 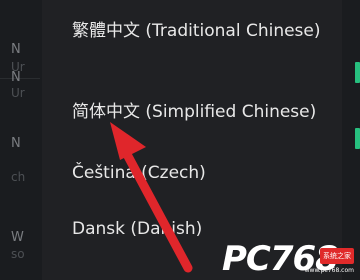 I want to click on language-option-simplified-chinese: 简体中文 (Simplified Chinese), so click(x=192, y=112).